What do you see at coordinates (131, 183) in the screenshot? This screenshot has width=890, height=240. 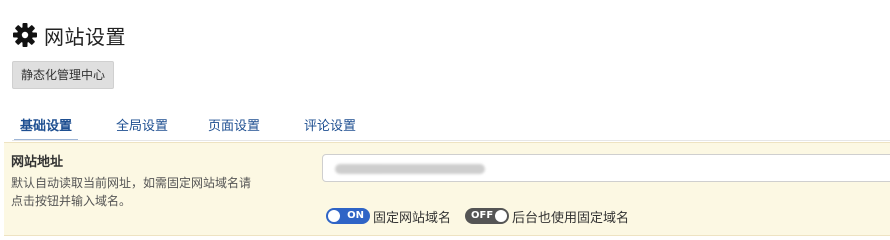 I see `setting-description-line-1: 默认自动读取当前网址，如需固定网站域名请` at bounding box center [131, 183].